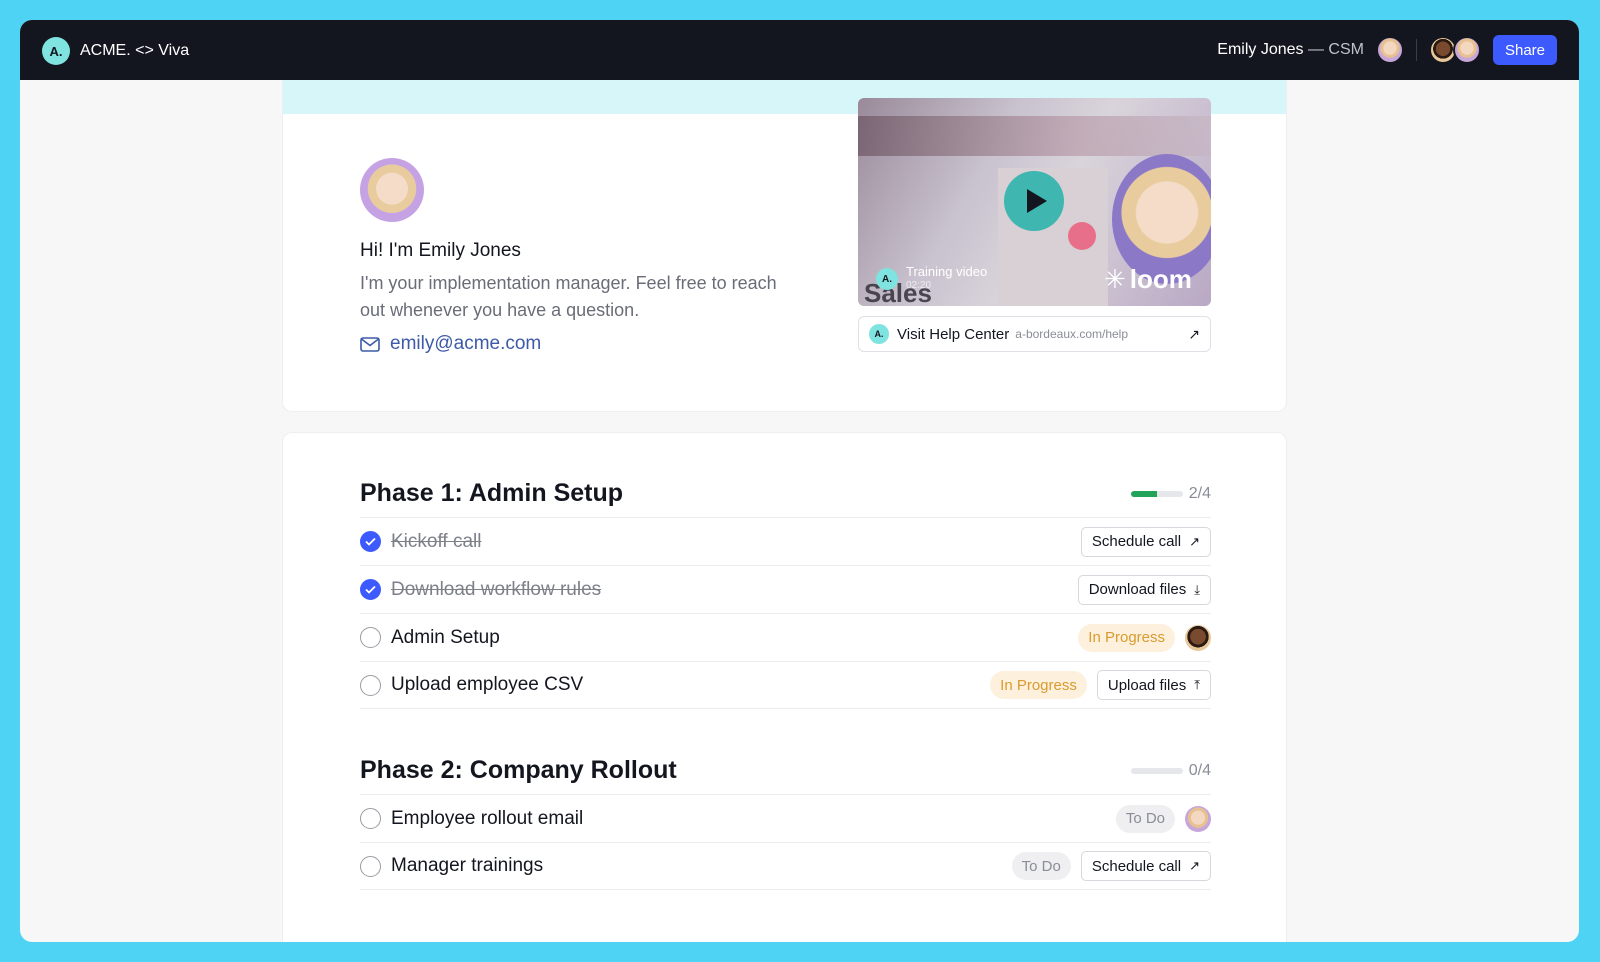 This screenshot has height=962, width=1600. What do you see at coordinates (1137, 589) in the screenshot?
I see `button-label: Download files` at bounding box center [1137, 589].